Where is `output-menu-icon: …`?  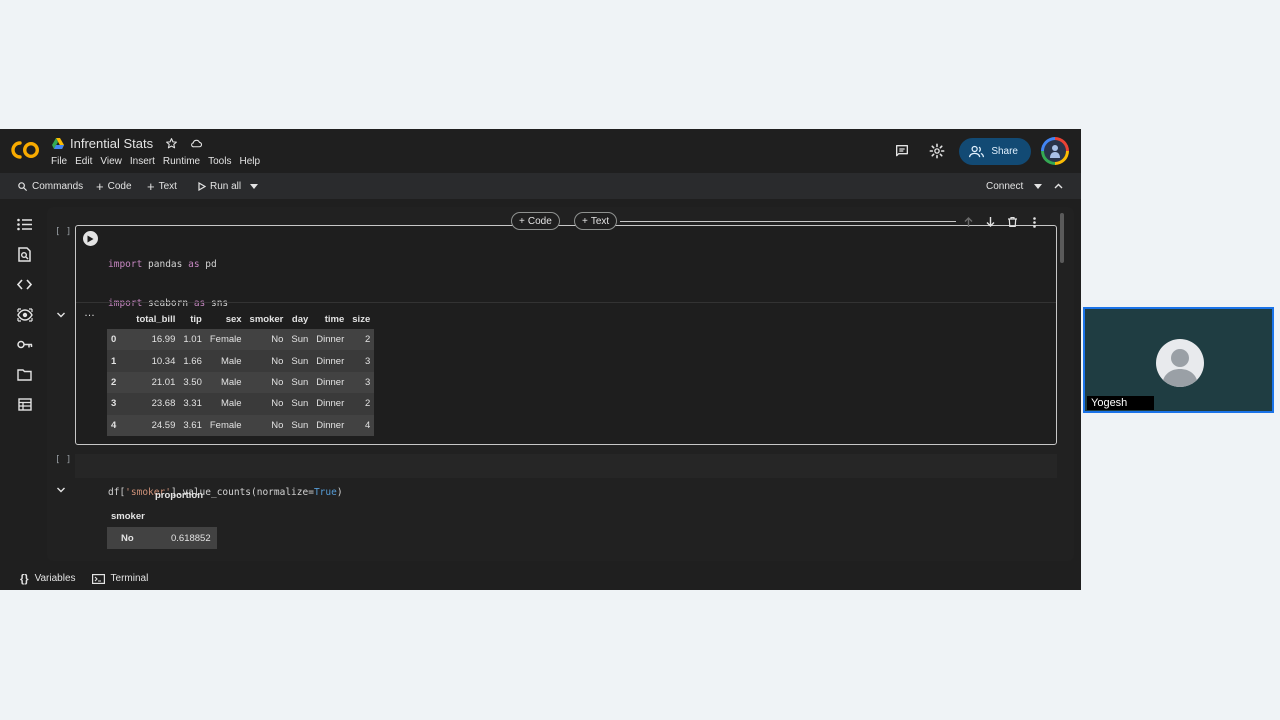
output-menu-icon: … is located at coordinates (90, 313).